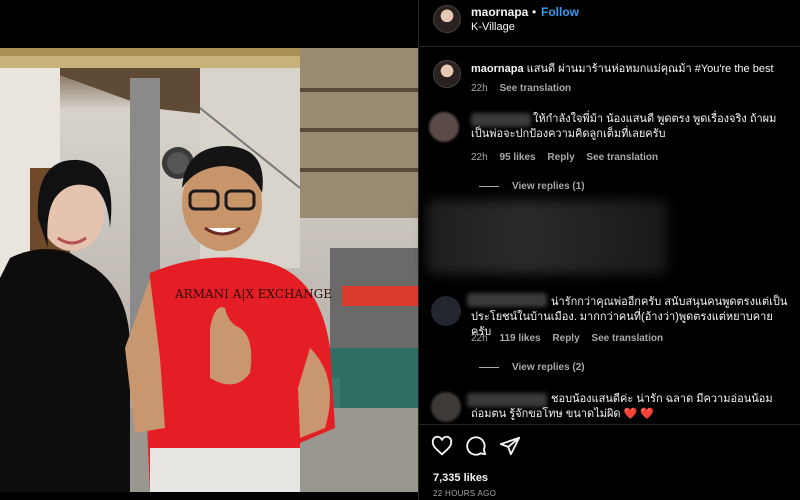  Describe the element at coordinates (627, 338) in the screenshot. I see `comment-2-see-translation: See translation` at that location.